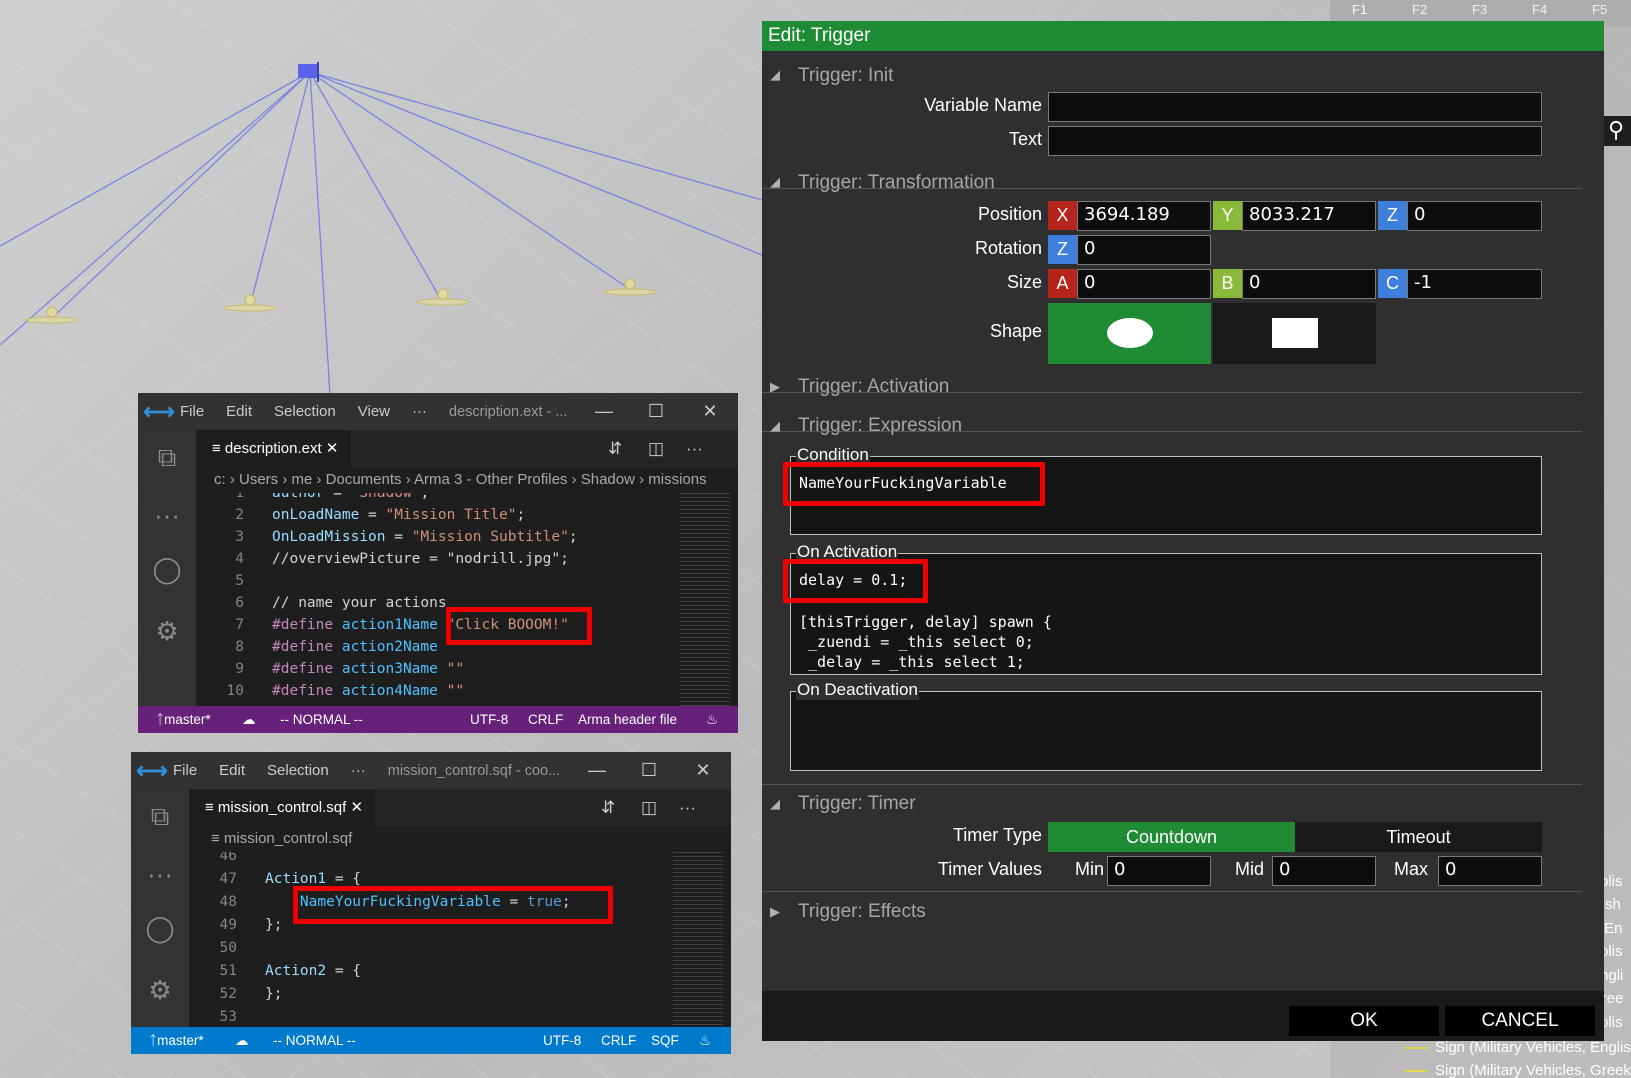 This screenshot has width=1631, height=1078. What do you see at coordinates (845, 76) in the screenshot?
I see `section-init-header: Trigger: Init` at bounding box center [845, 76].